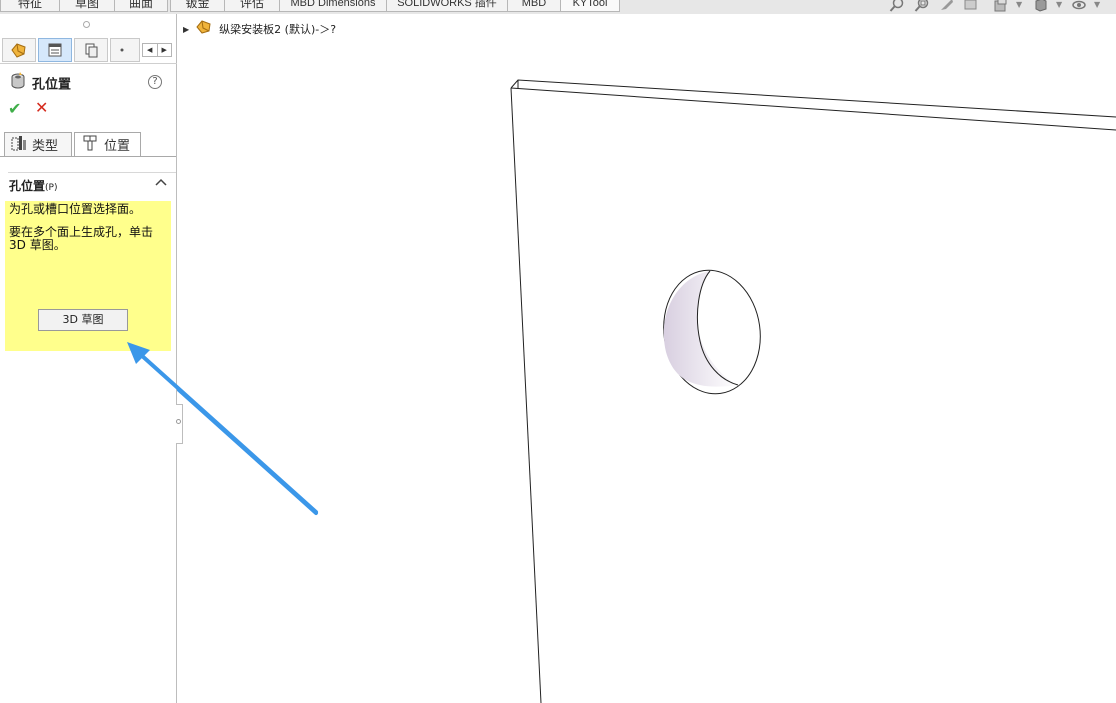 This screenshot has width=1116, height=703. What do you see at coordinates (161, 183) in the screenshot?
I see `chevron-up-icon` at bounding box center [161, 183].